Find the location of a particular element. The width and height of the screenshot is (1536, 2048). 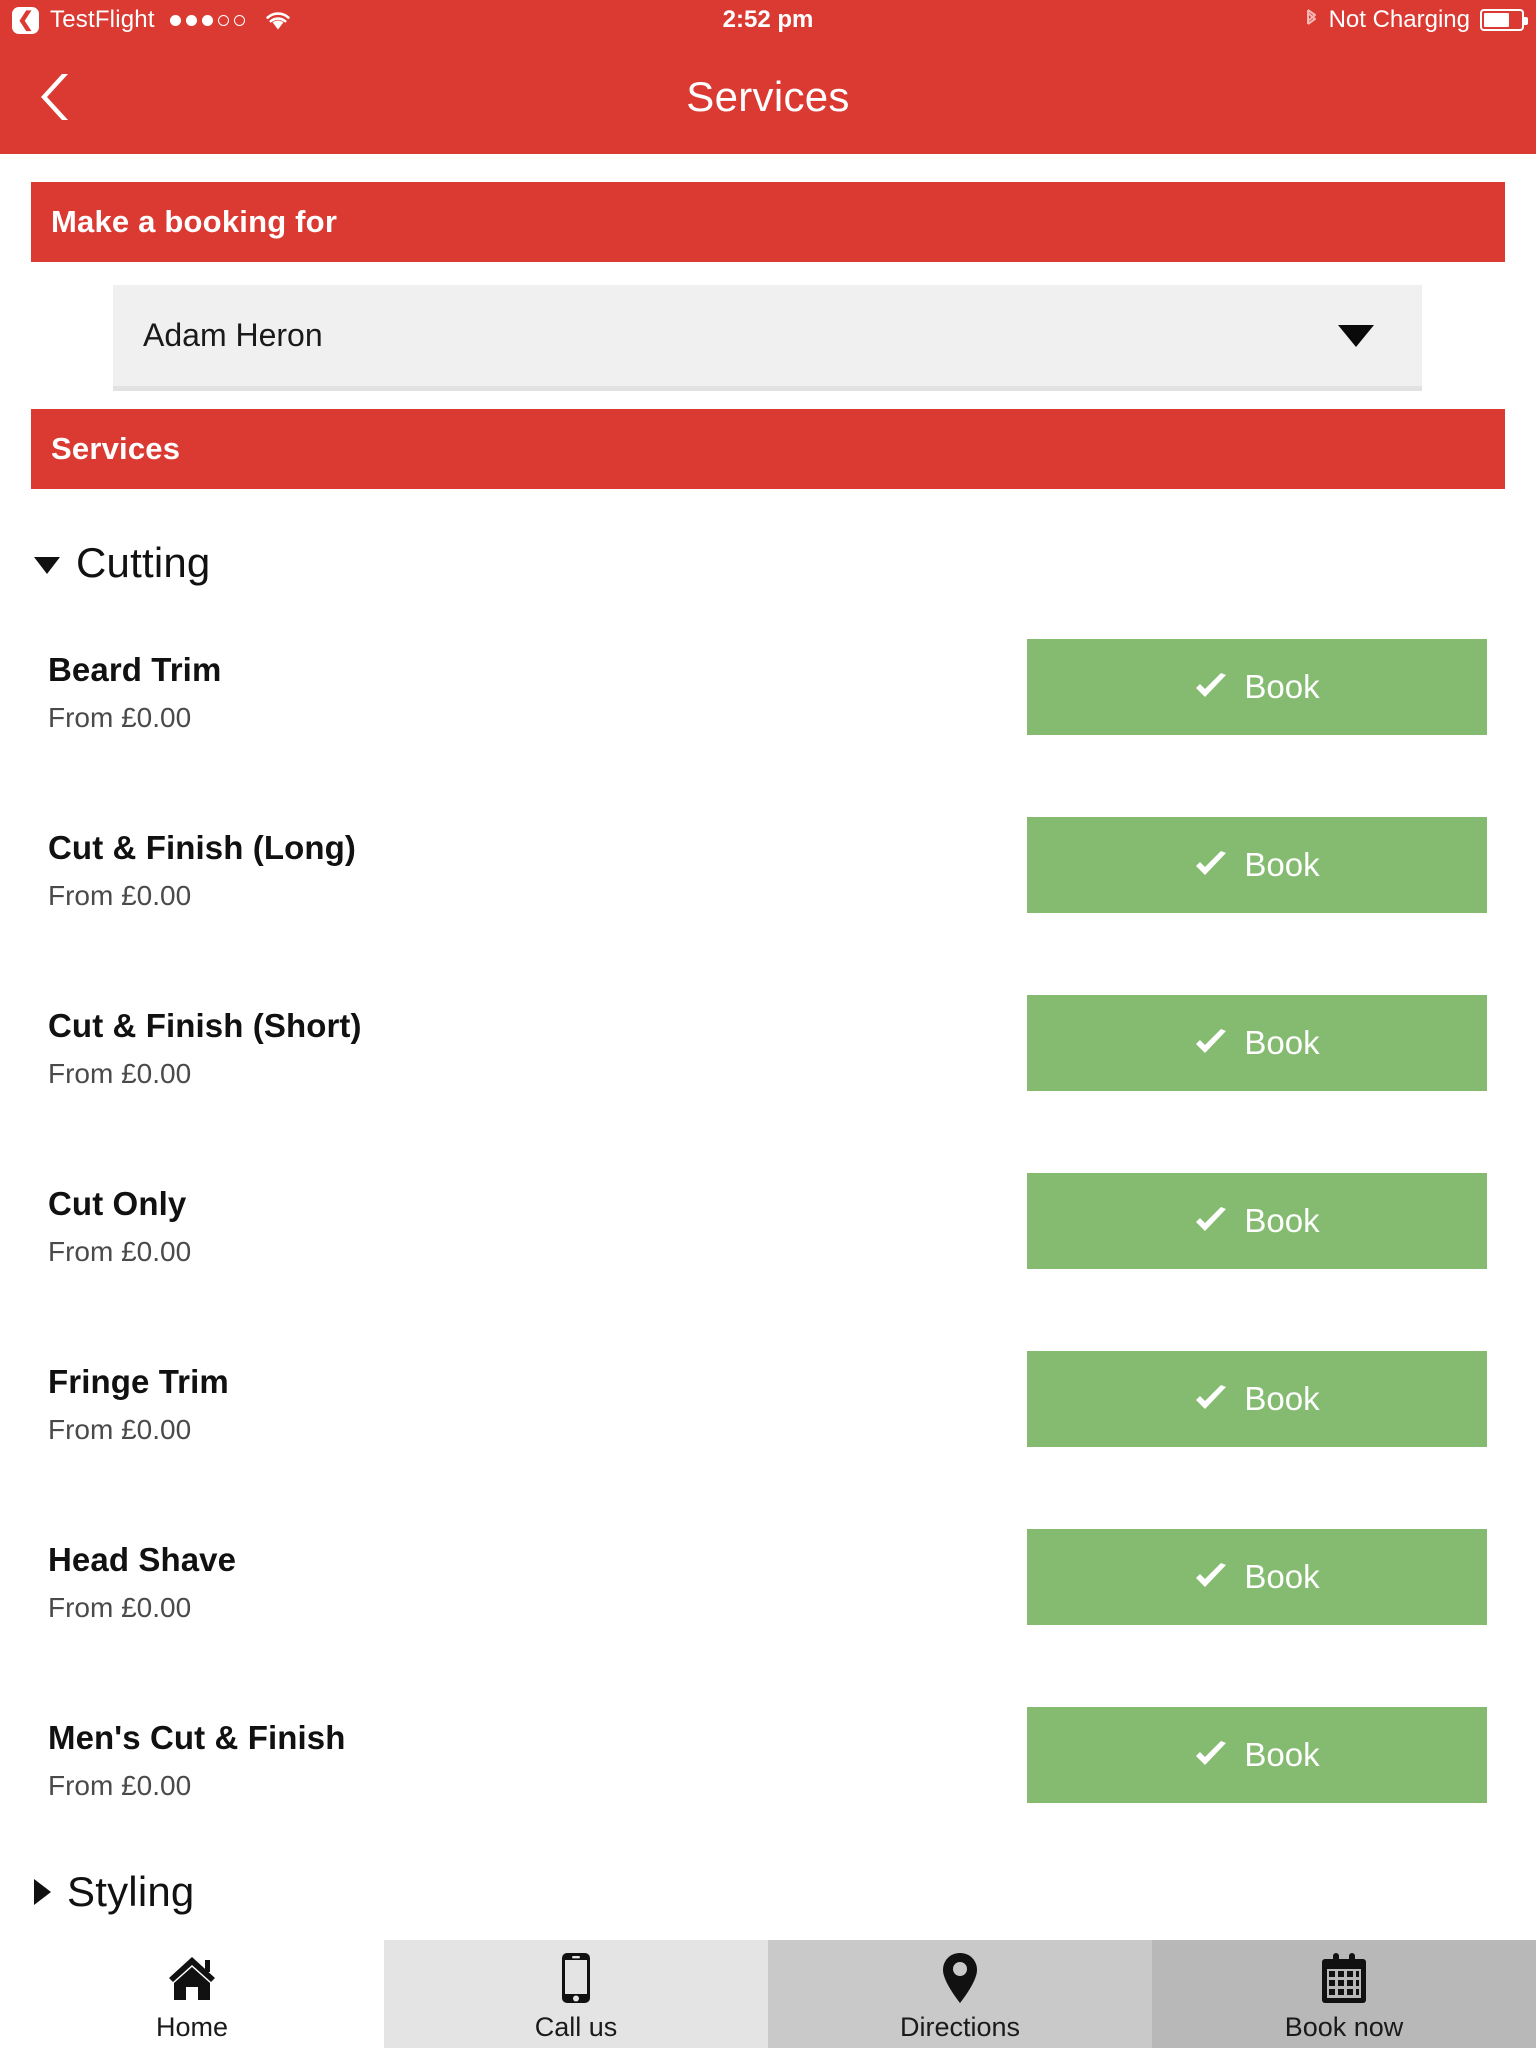

table-row: Head Shave From £0.00 Book is located at coordinates (768, 1592).